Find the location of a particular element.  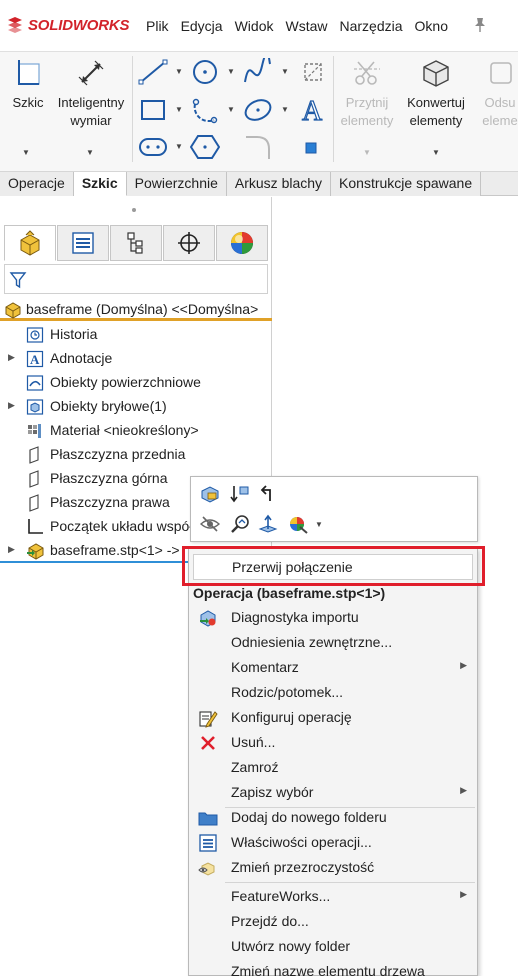

convert-entities-button: Konwertuj elementy is located at coordinates (436, 93).